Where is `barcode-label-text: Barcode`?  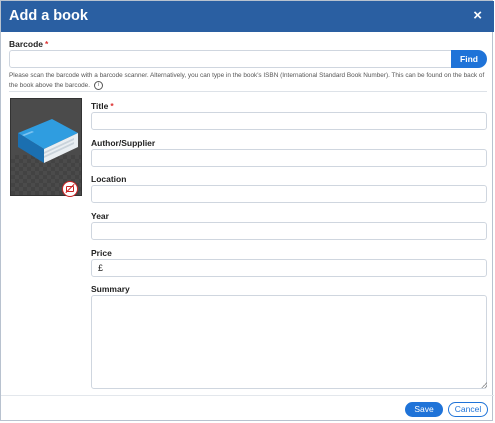 barcode-label-text: Barcode is located at coordinates (26, 44).